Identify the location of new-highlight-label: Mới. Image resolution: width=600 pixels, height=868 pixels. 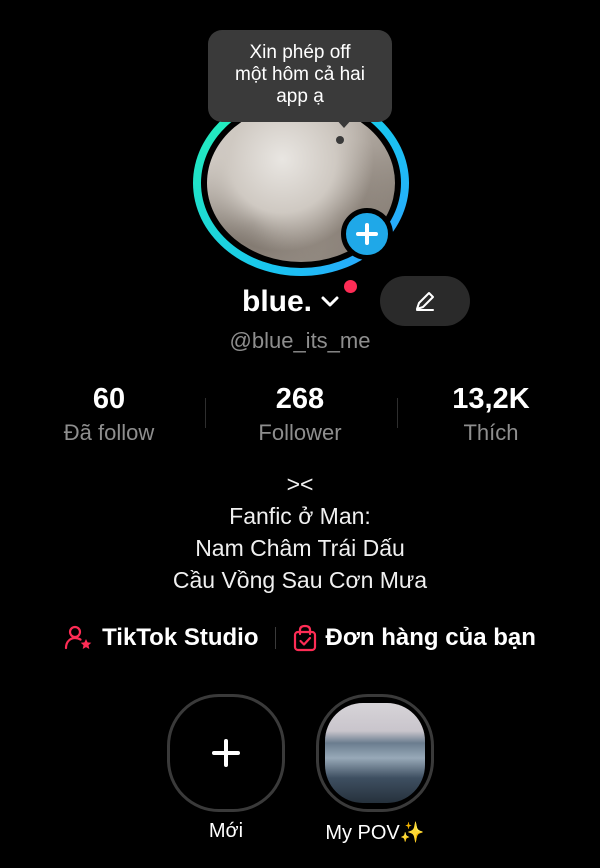
(226, 831).